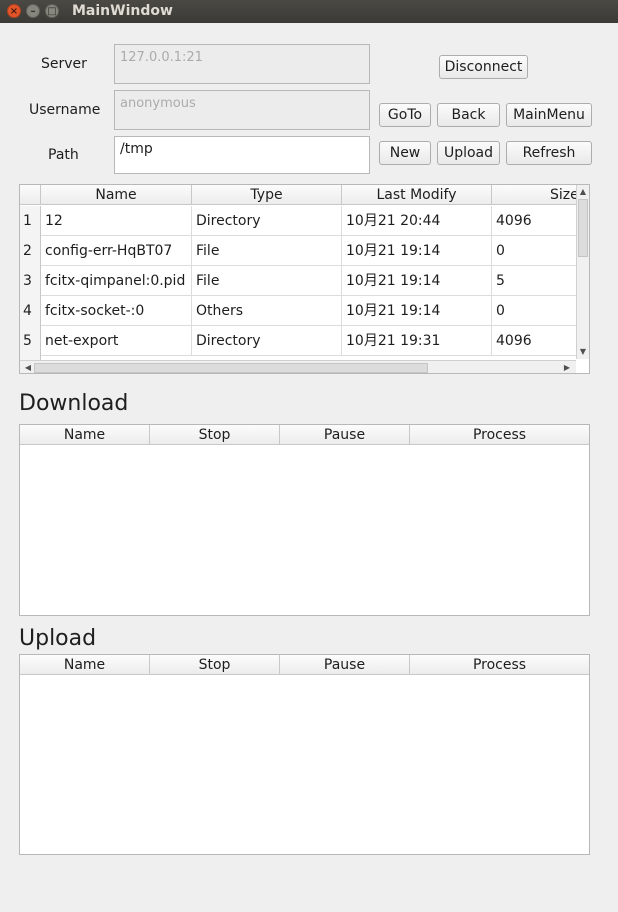 This screenshot has height=912, width=618. What do you see at coordinates (28, 368) in the screenshot?
I see `scroll-left-icon: ◀` at bounding box center [28, 368].